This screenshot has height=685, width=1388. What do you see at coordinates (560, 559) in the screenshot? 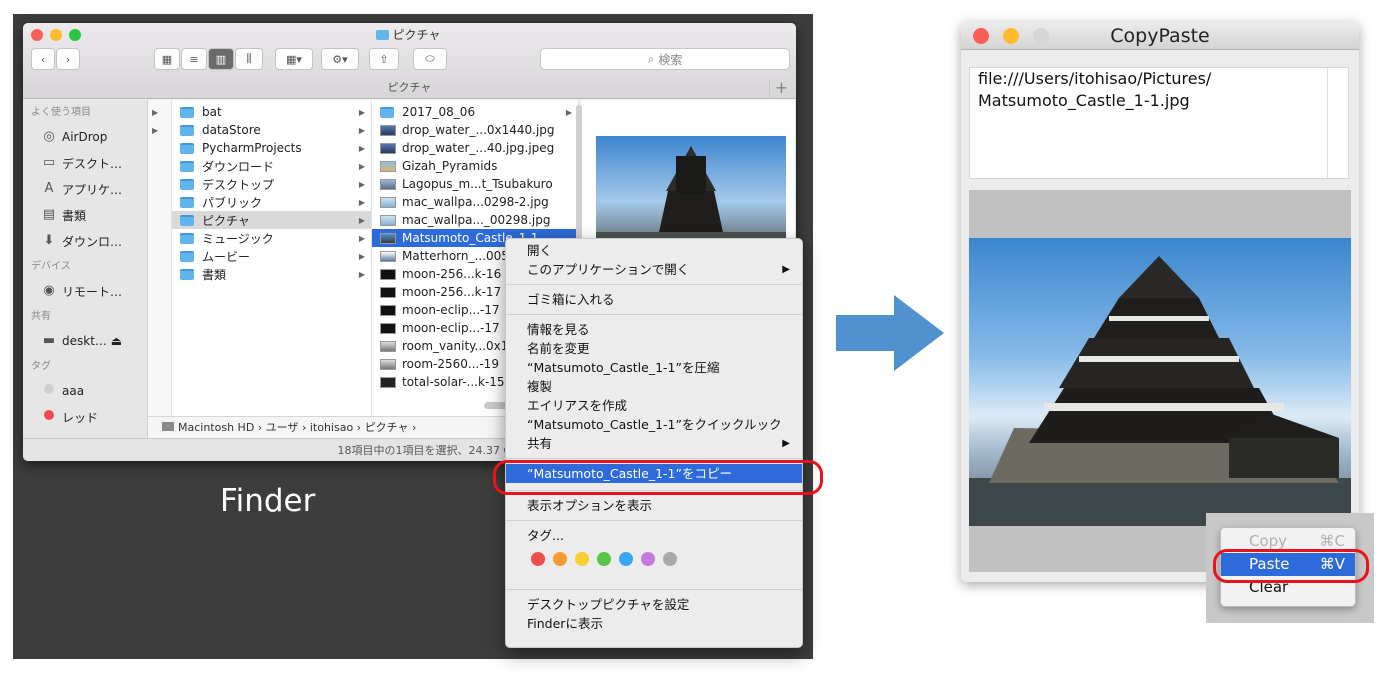
I see `tag-orange-dot` at bounding box center [560, 559].